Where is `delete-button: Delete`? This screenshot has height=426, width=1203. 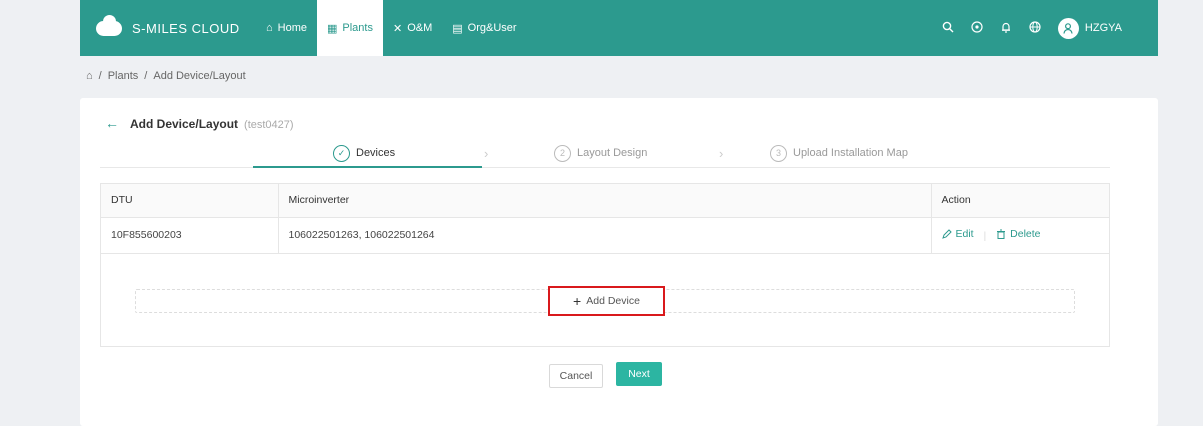
delete-button: Delete is located at coordinates (1018, 234).